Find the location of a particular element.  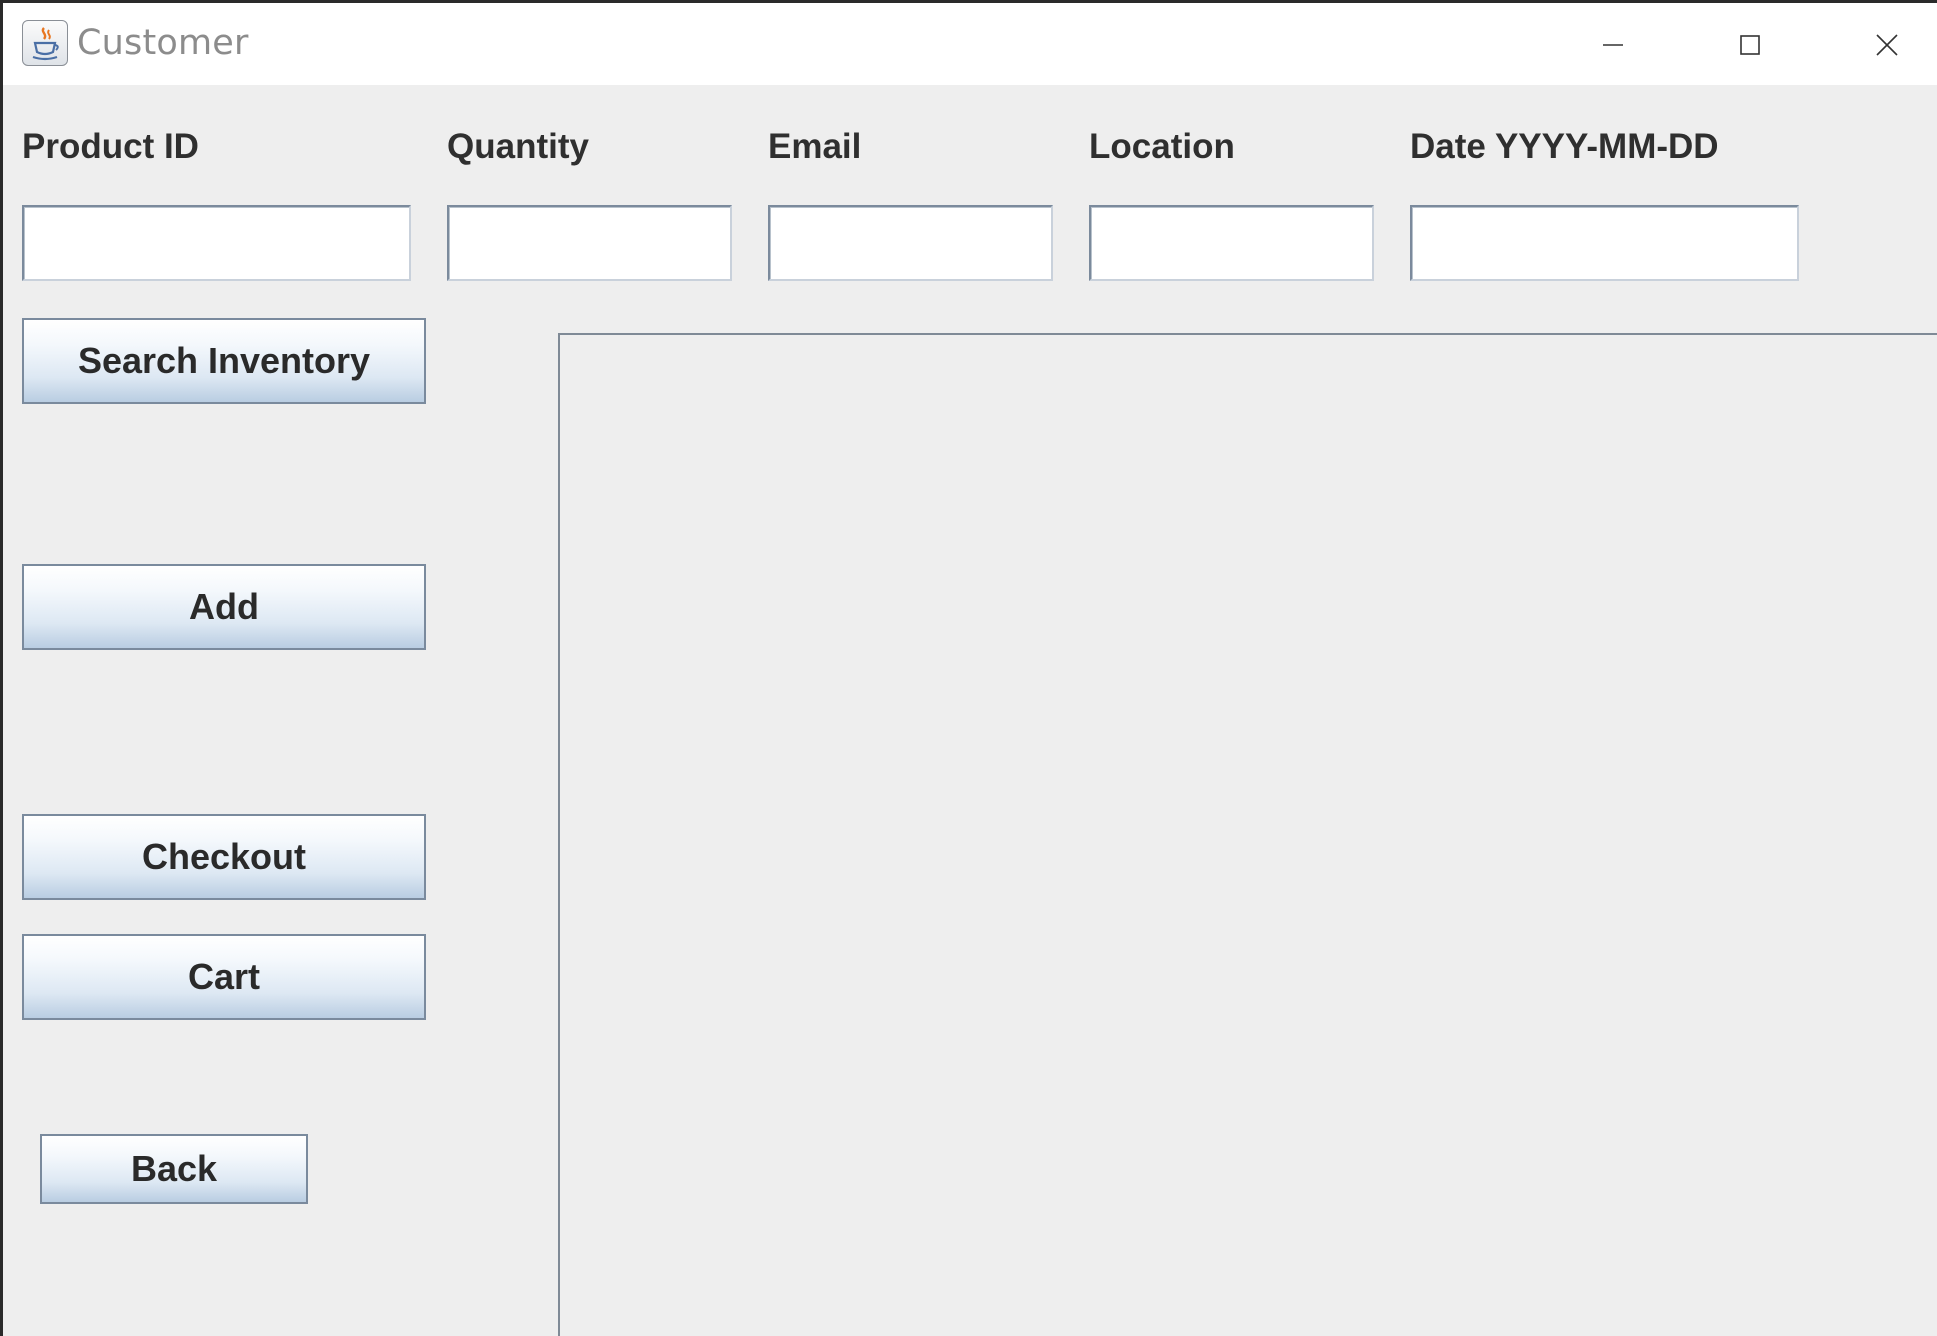

email-input is located at coordinates (910, 243).